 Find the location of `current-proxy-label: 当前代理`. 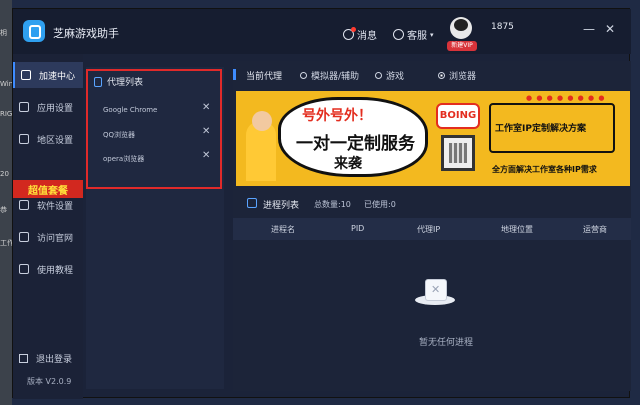

current-proxy-label: 当前代理 is located at coordinates (264, 77).